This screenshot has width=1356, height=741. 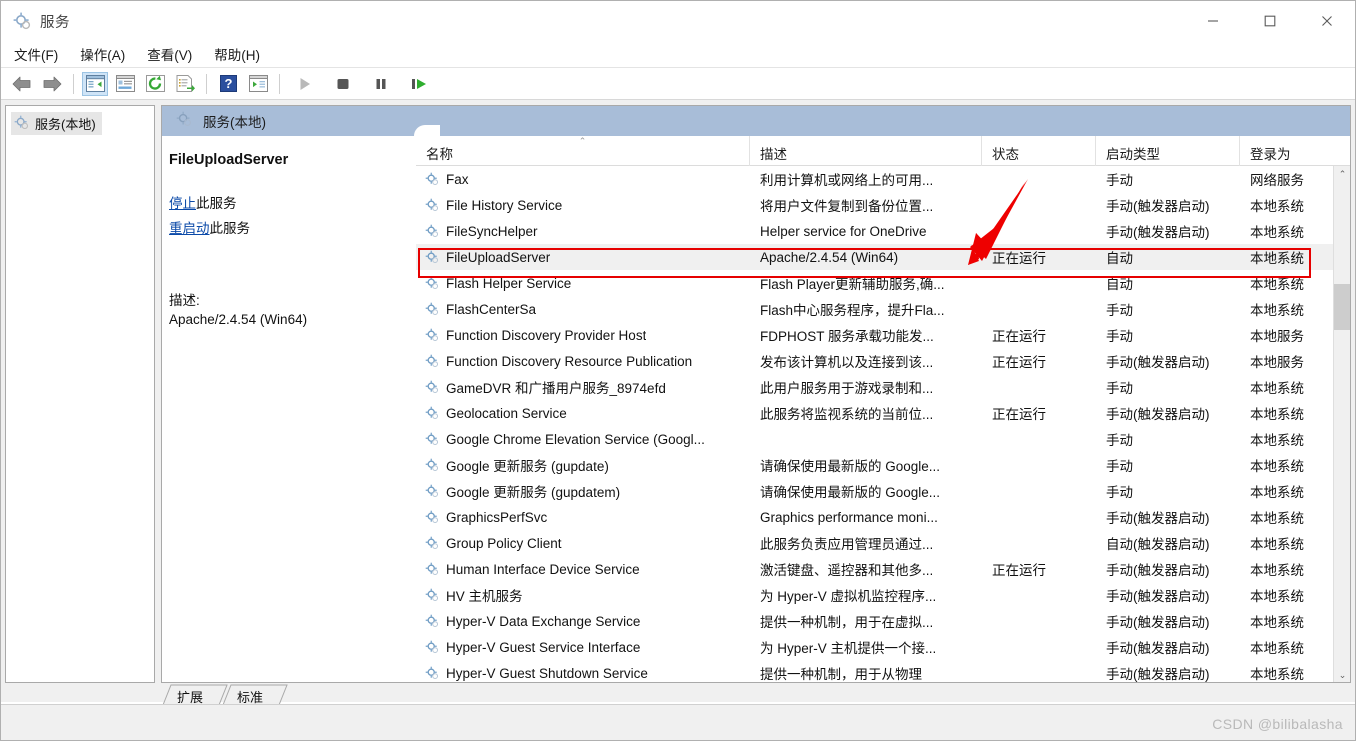 I want to click on restart-service-icon, so click(x=419, y=84).